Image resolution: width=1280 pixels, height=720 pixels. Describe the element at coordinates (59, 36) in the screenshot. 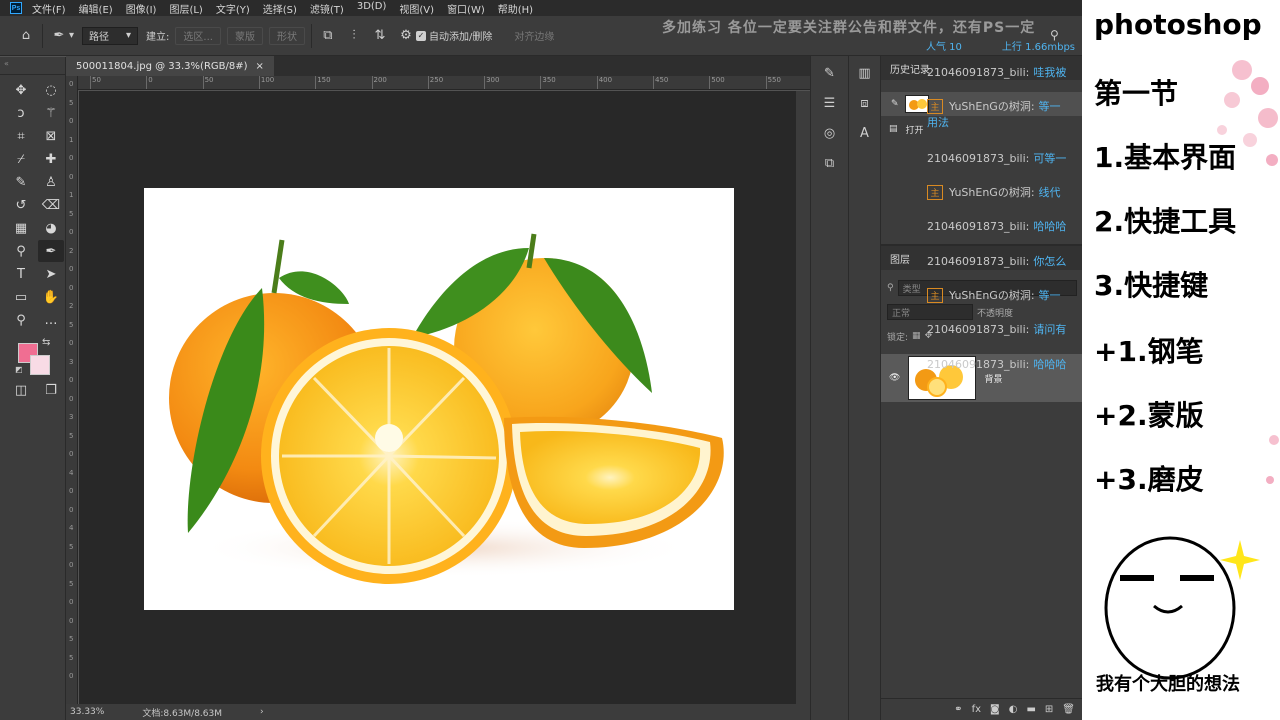

I see `pen-preset-icon: ✒` at that location.